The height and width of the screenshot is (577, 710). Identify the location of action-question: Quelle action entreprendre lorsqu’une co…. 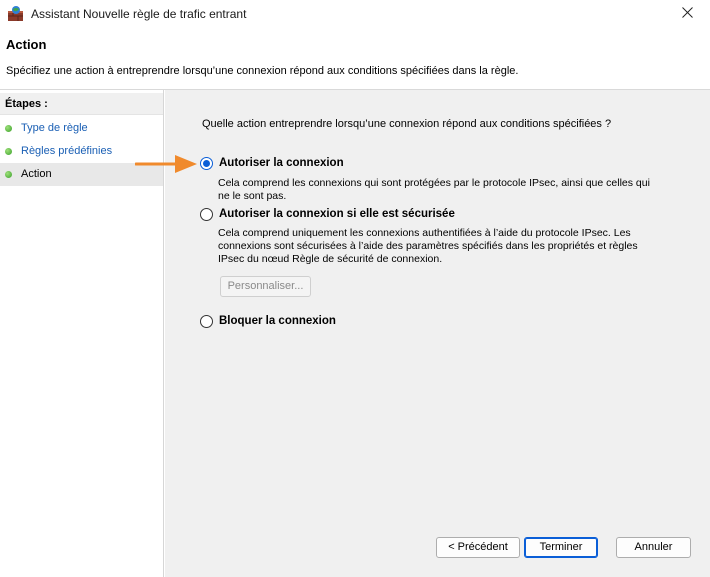
(407, 124).